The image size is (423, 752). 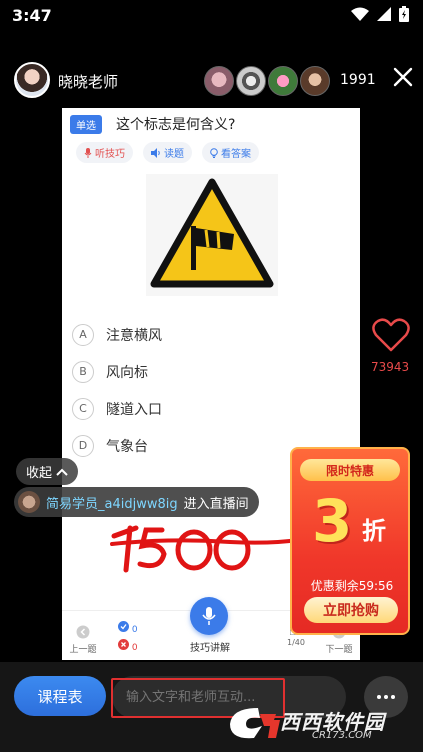 I want to click on option-letter: A, so click(x=83, y=334).